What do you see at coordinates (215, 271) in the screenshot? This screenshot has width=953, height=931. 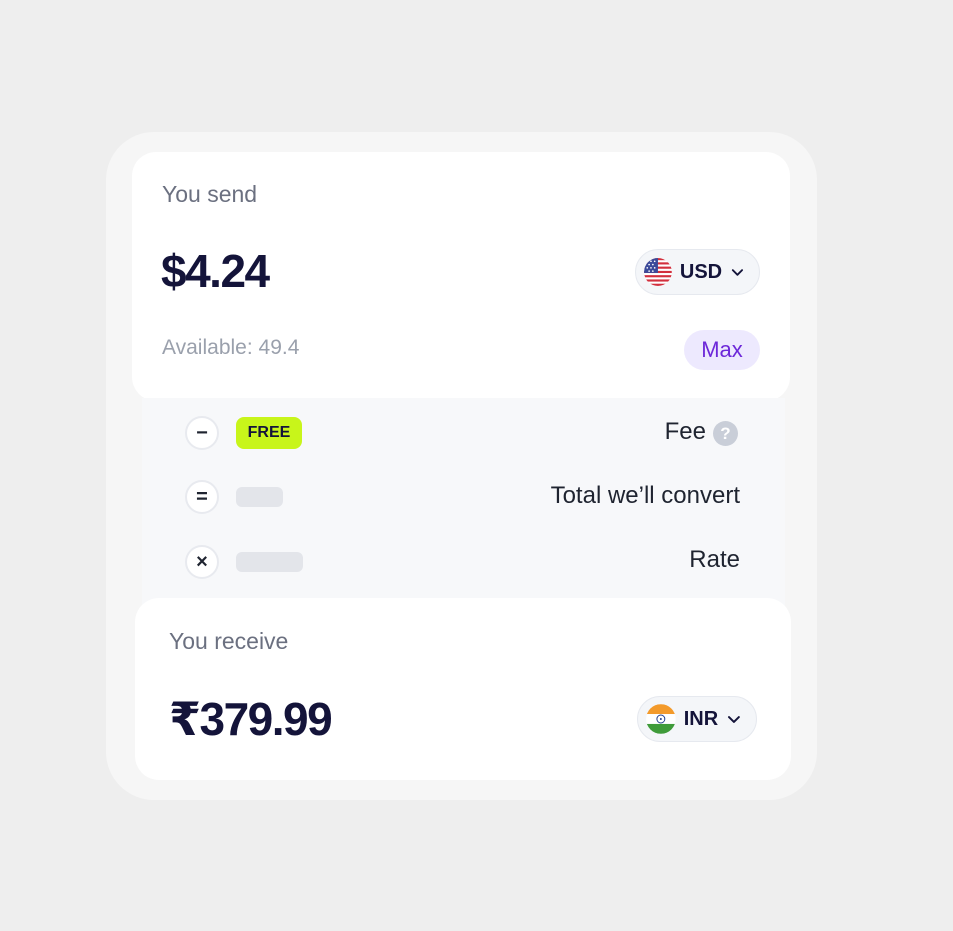 I see `send-amount-input: $4.24` at bounding box center [215, 271].